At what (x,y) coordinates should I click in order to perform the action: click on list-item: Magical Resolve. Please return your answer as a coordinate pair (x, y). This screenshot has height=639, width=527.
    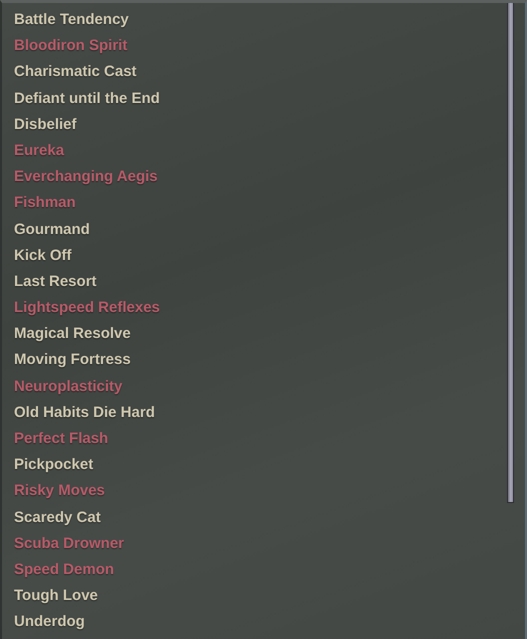
    Looking at the image, I should click on (72, 334).